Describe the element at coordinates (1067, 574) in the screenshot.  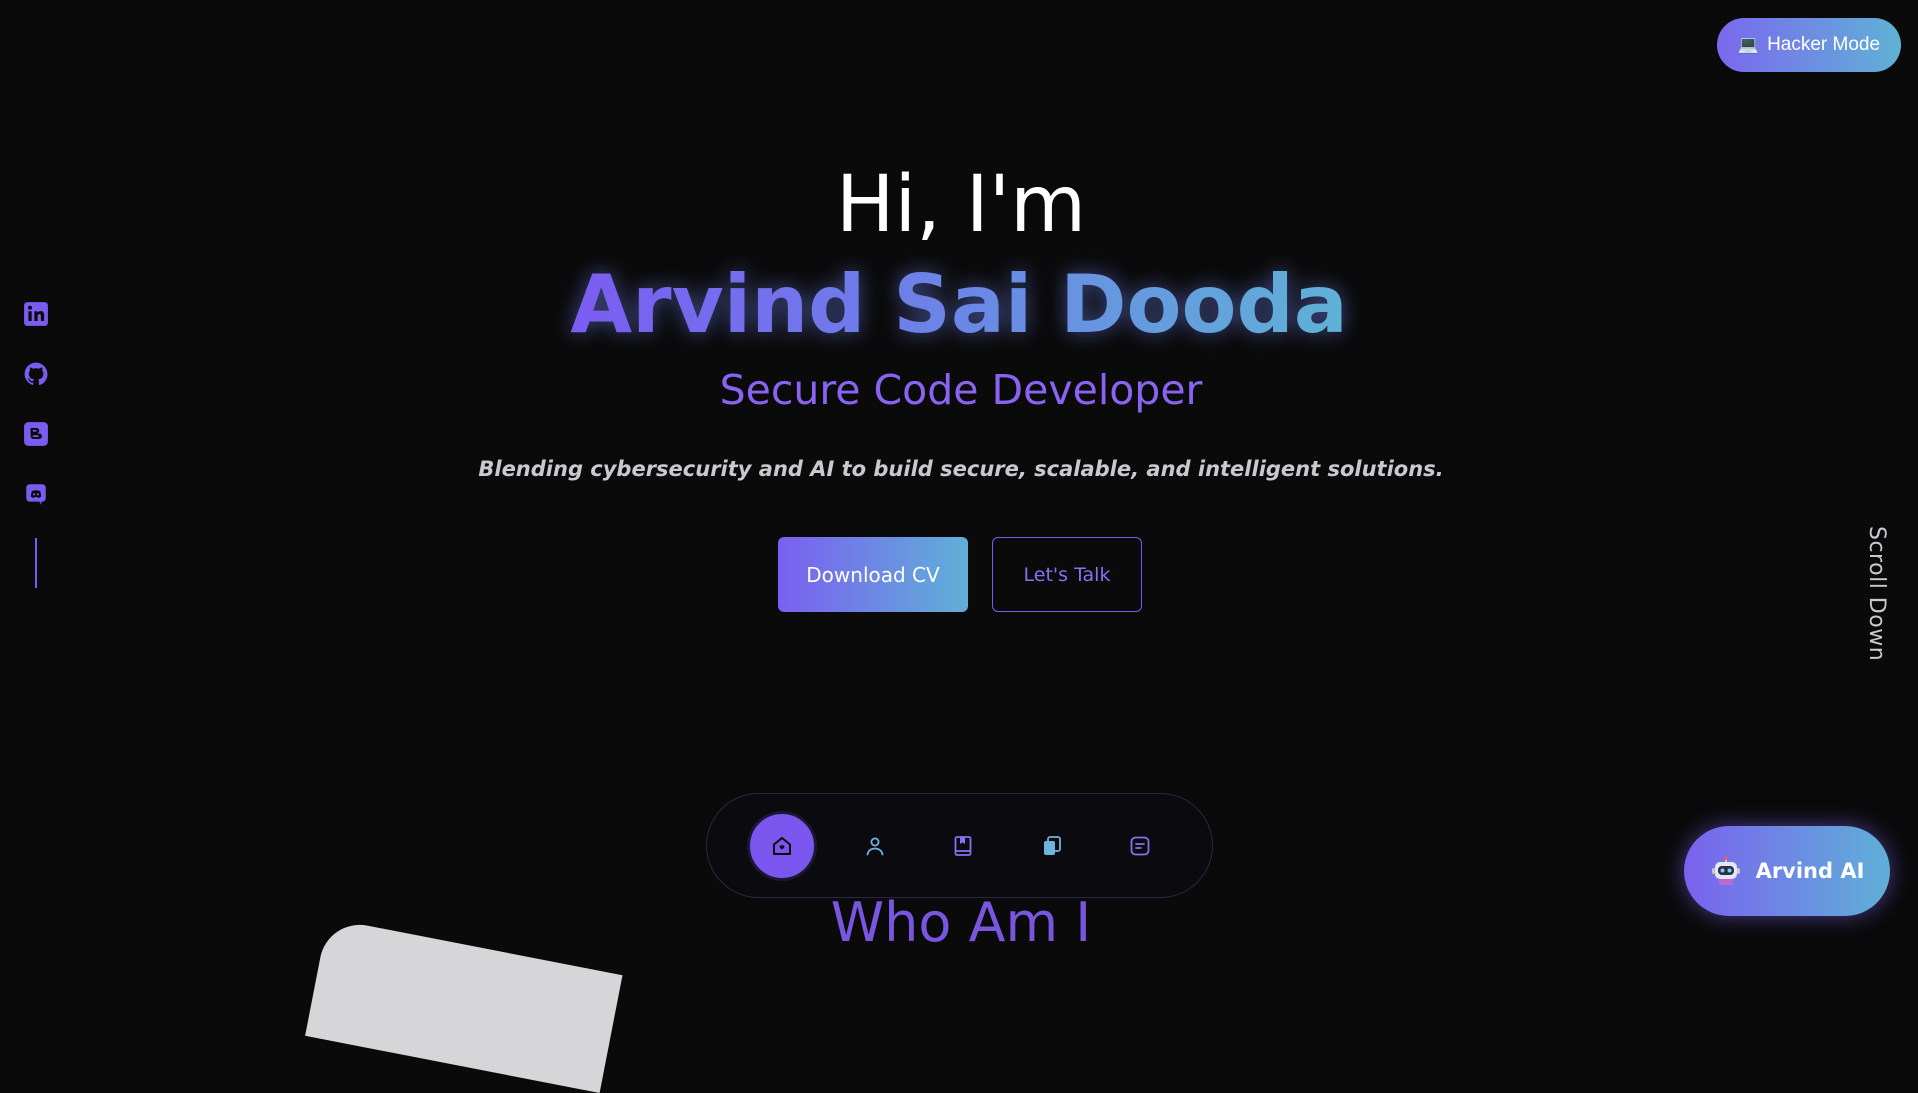
I see `lets-talk-button: Let's Talk` at that location.